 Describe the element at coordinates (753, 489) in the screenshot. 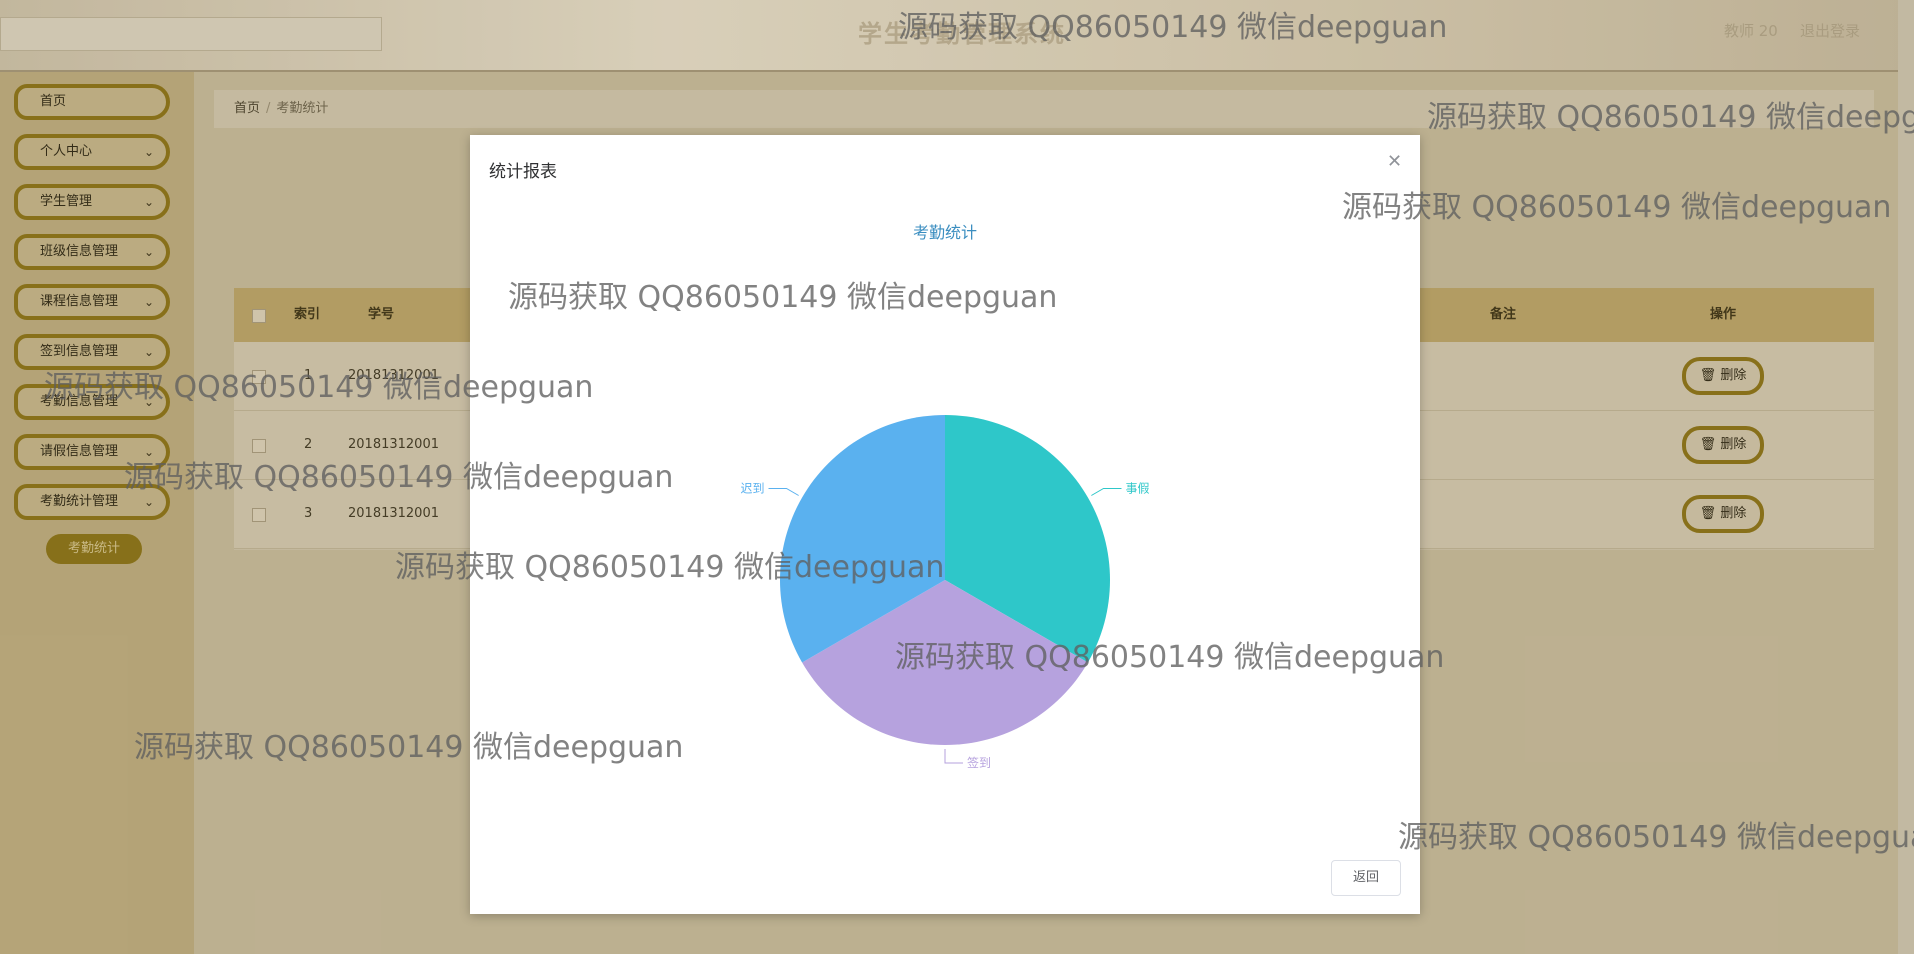

I see `pie-slice-label: 迟到` at that location.